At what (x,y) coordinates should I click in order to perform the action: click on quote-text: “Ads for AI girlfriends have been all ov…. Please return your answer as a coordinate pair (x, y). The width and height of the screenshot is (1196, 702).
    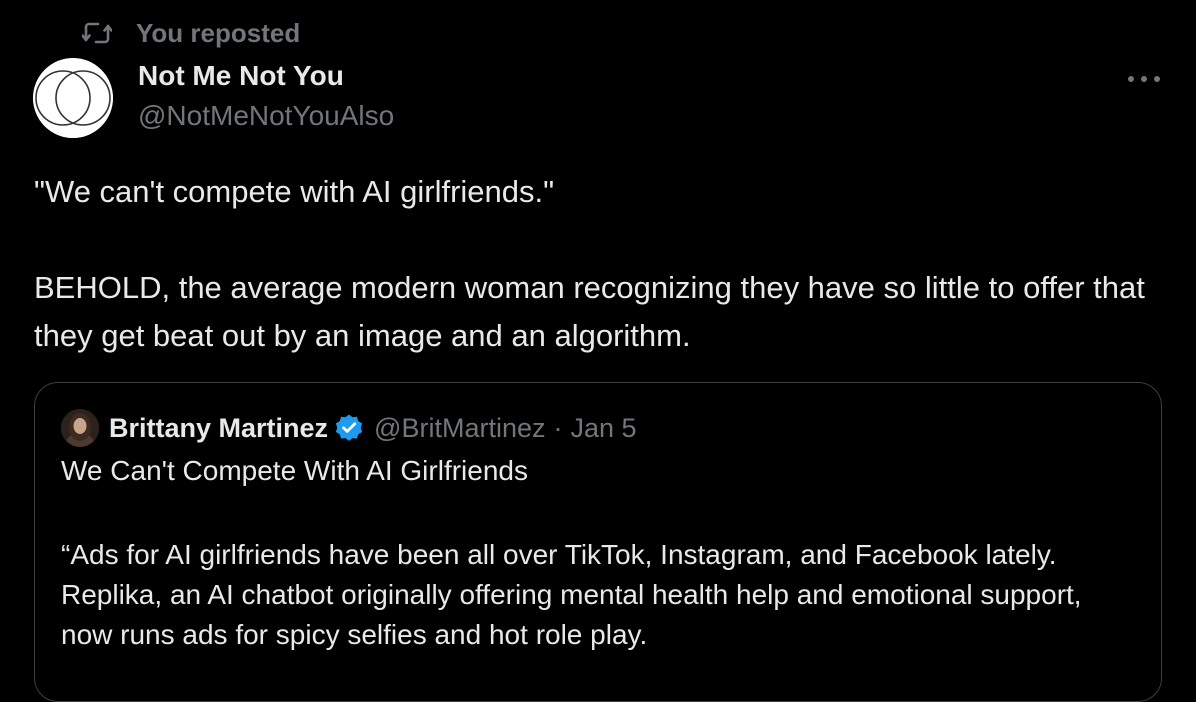
    Looking at the image, I should click on (571, 594).